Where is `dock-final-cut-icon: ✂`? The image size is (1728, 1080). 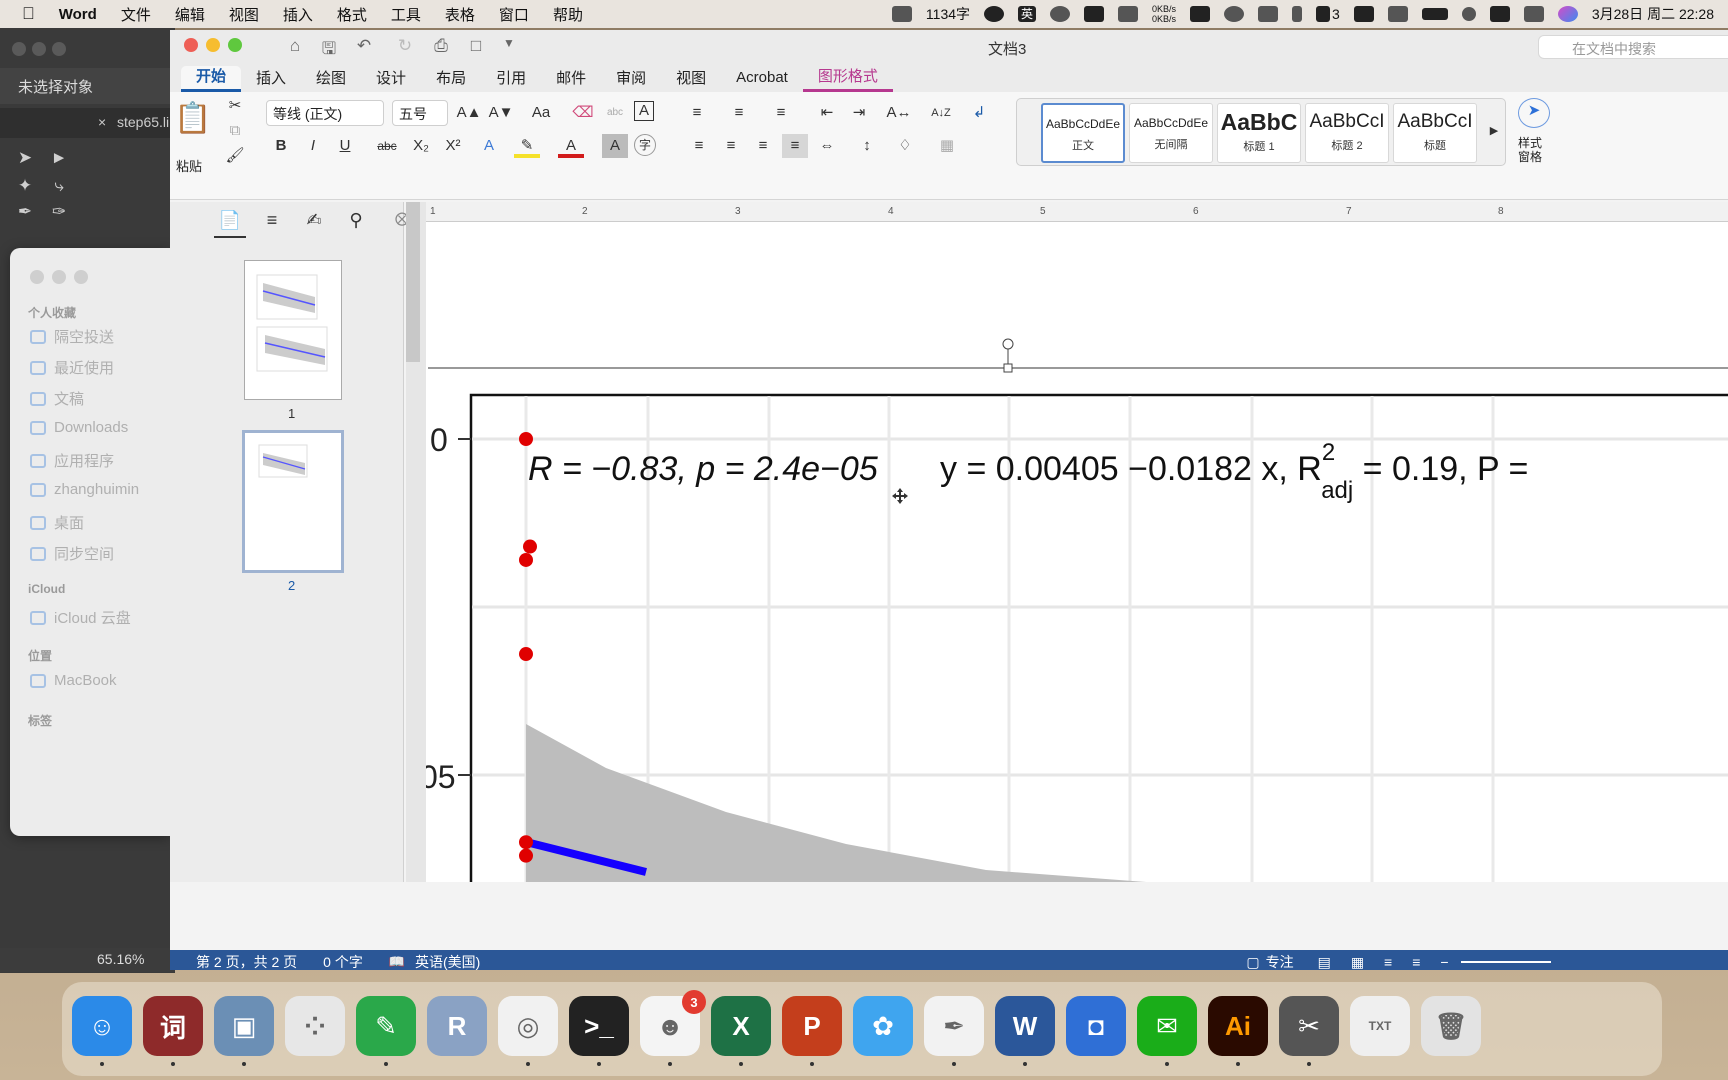 dock-final-cut-icon: ✂ is located at coordinates (1309, 1026).